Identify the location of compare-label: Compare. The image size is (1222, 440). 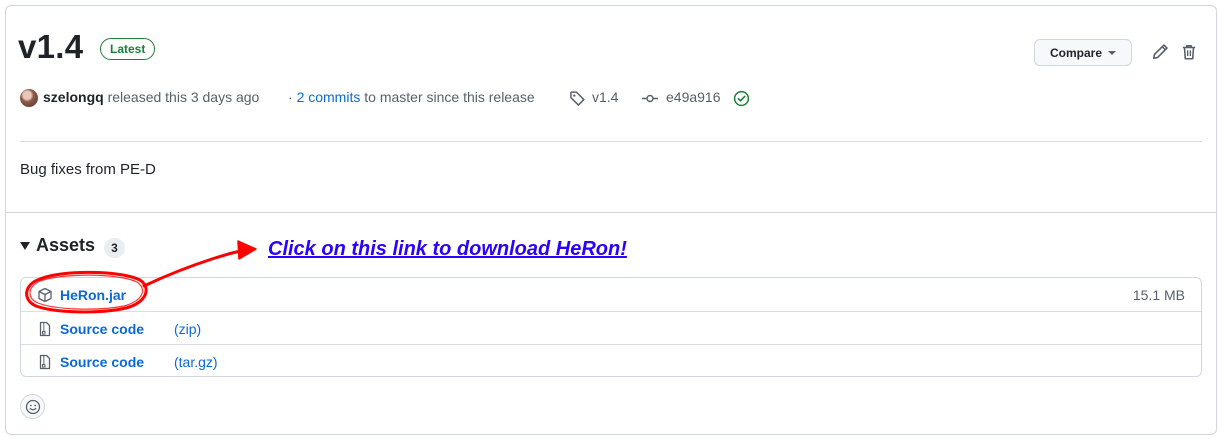
(1075, 52).